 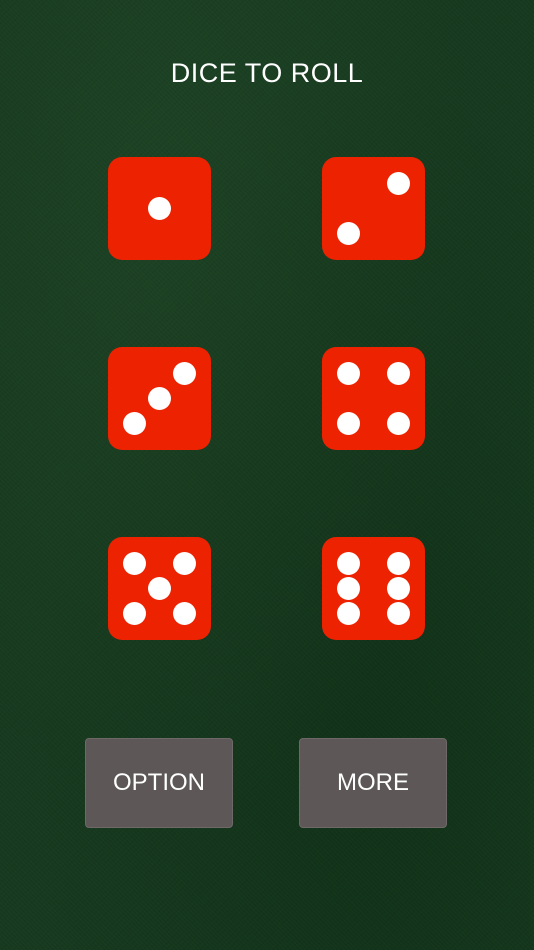 What do you see at coordinates (373, 783) in the screenshot?
I see `more-button: MORE` at bounding box center [373, 783].